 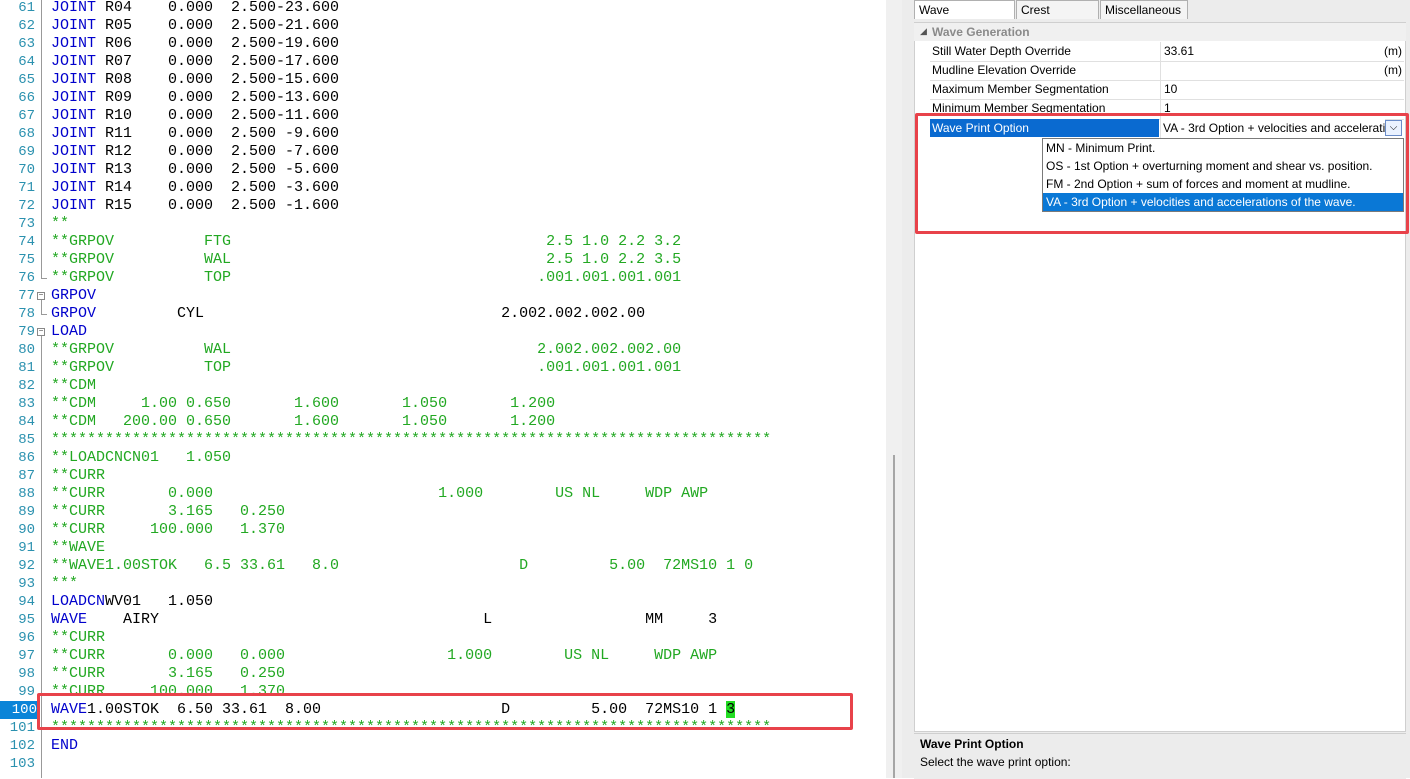 I want to click on code-line: 87 **CURR, so click(x=443, y=476).